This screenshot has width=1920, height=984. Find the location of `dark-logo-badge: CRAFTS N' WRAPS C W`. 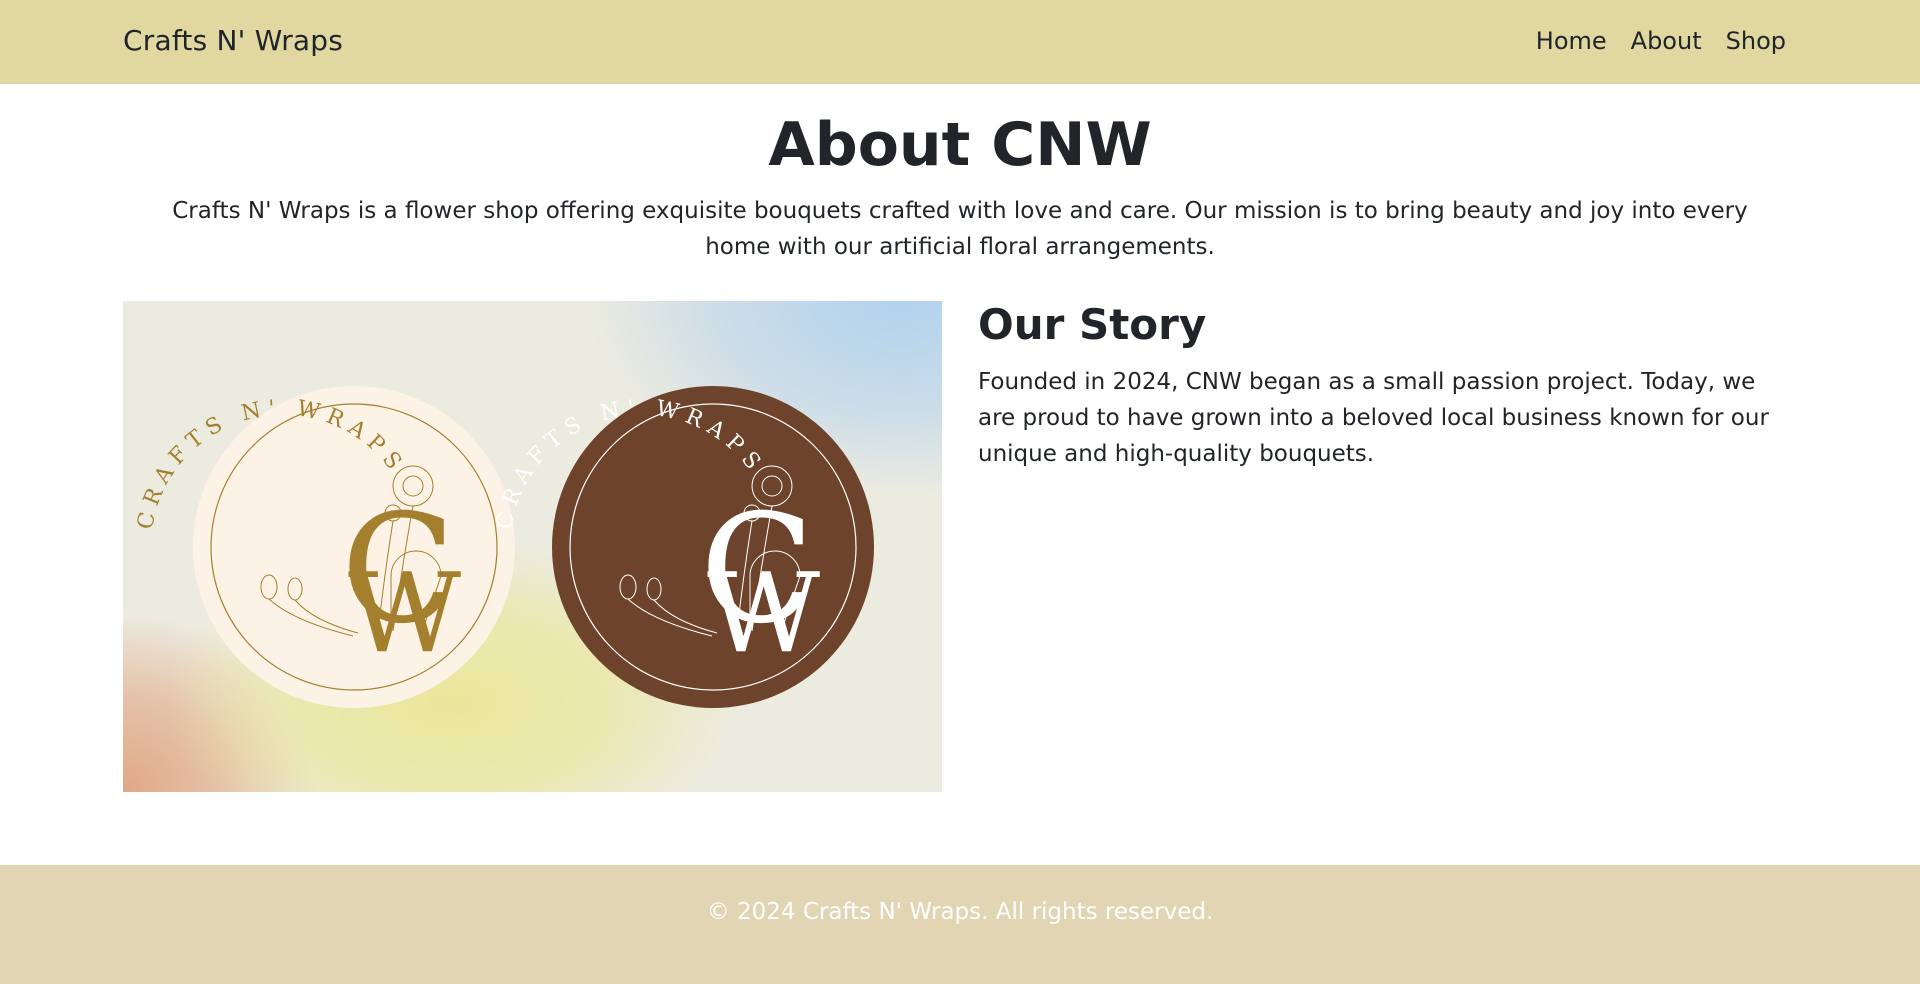

dark-logo-badge: CRAFTS N' WRAPS C W is located at coordinates (683, 547).